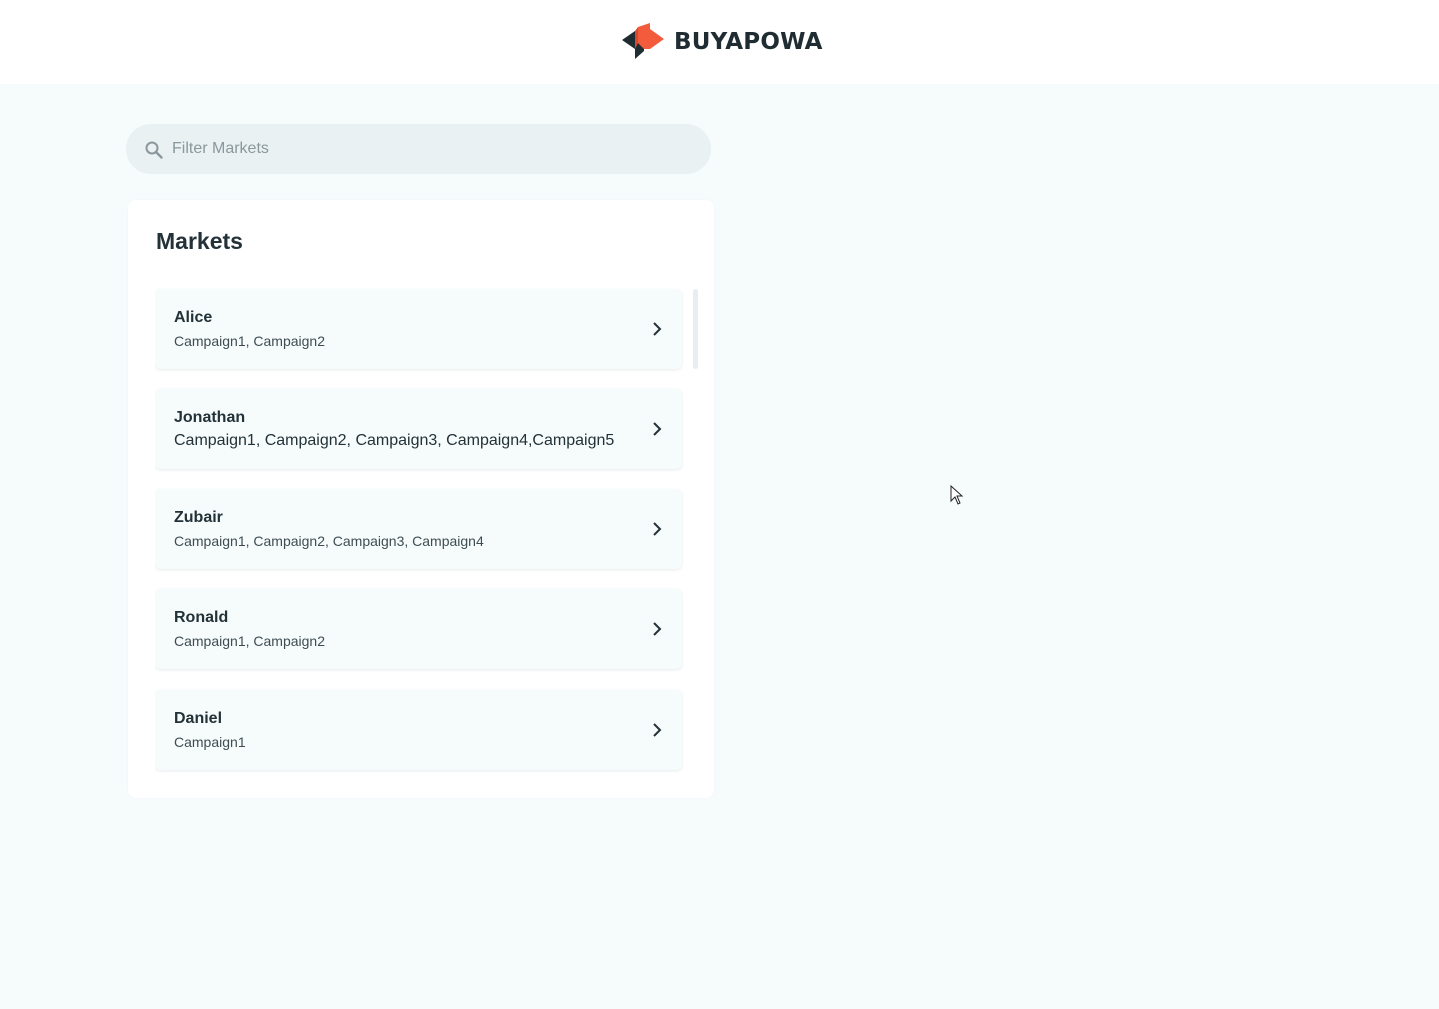  I want to click on mouse-cursor-icon, so click(957, 495).